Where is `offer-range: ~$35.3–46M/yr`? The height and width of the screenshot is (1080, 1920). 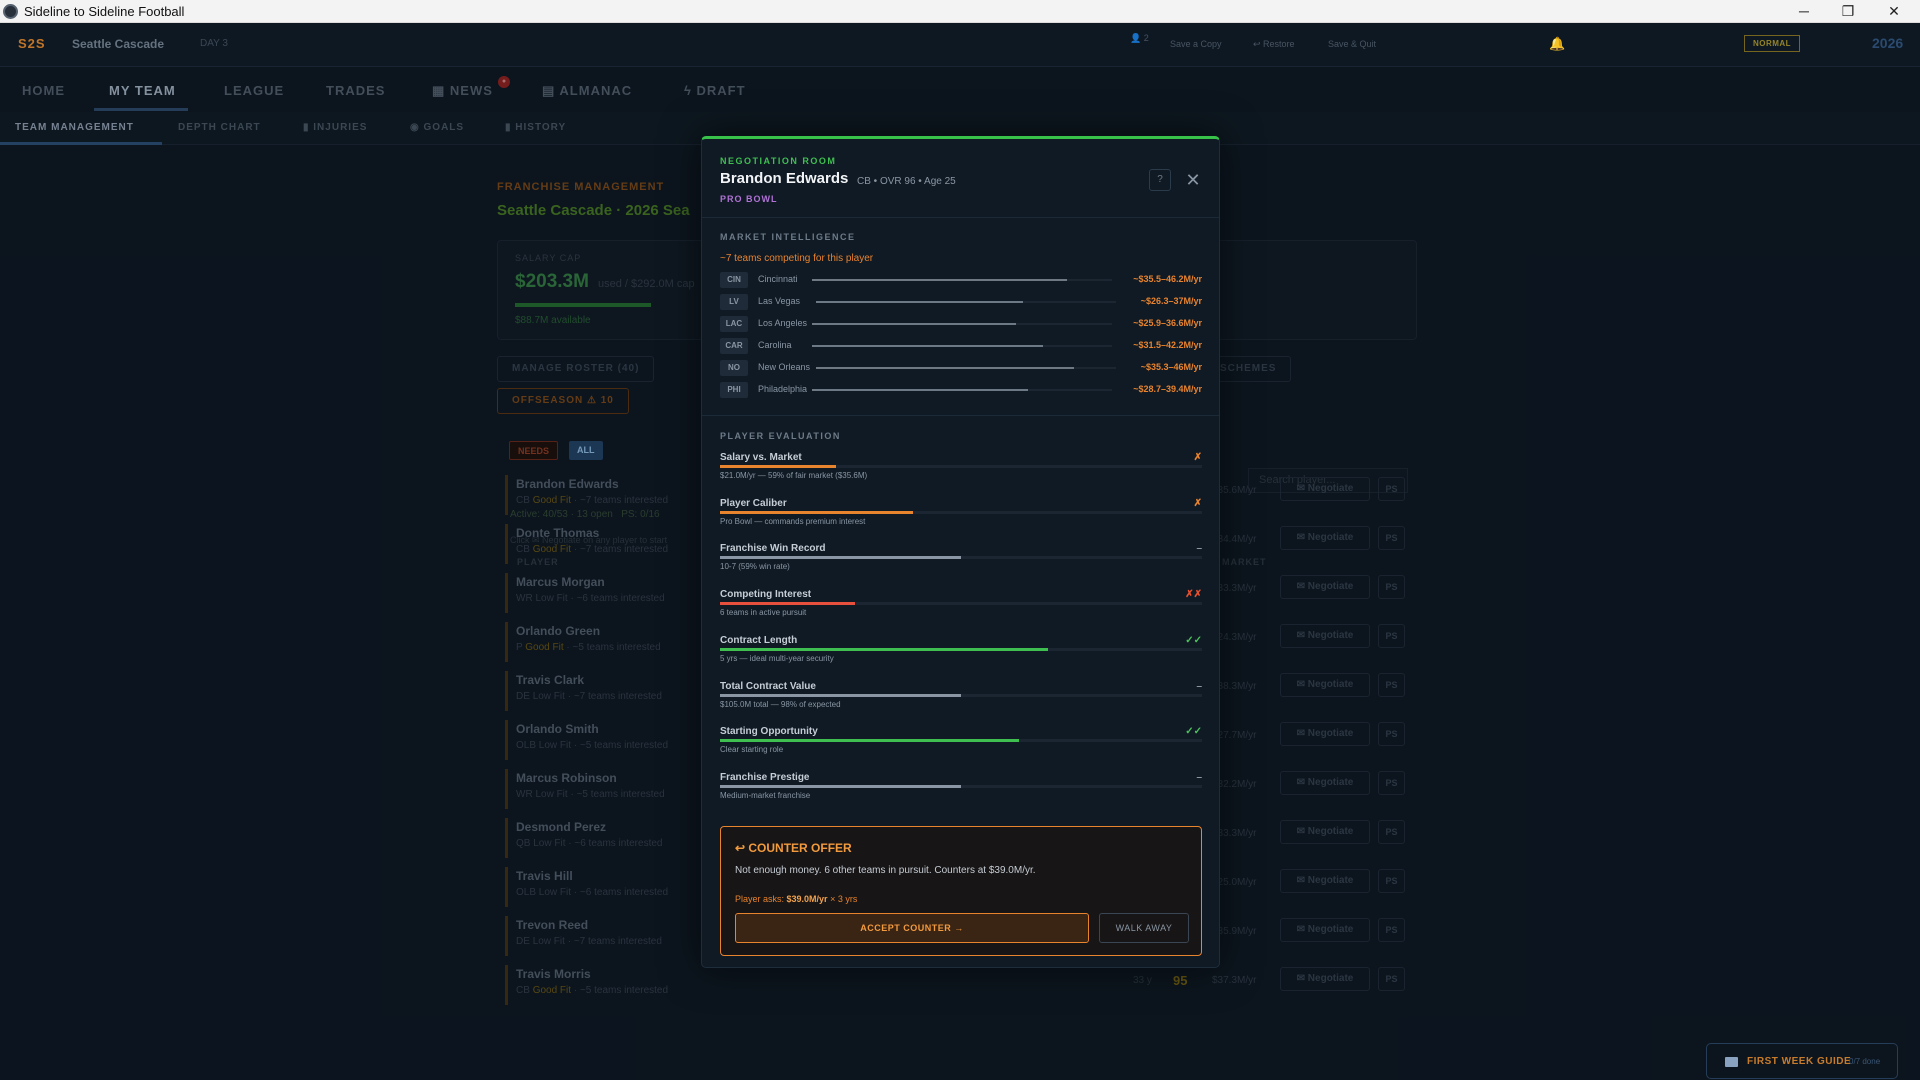
offer-range: ~$35.3–46M/yr is located at coordinates (1171, 367).